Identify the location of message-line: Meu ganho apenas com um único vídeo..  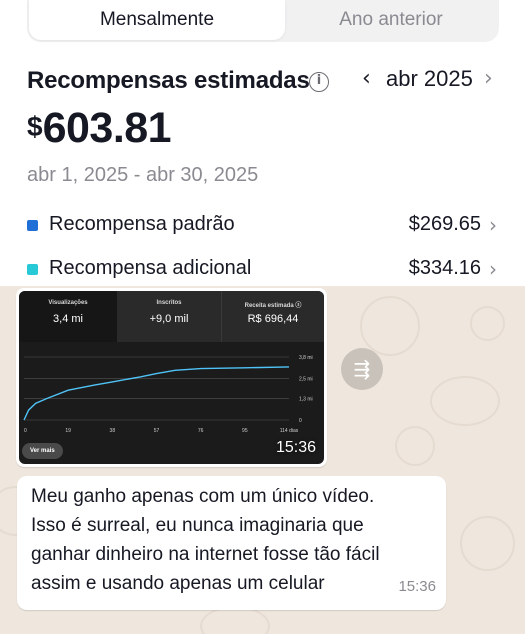
(203, 496).